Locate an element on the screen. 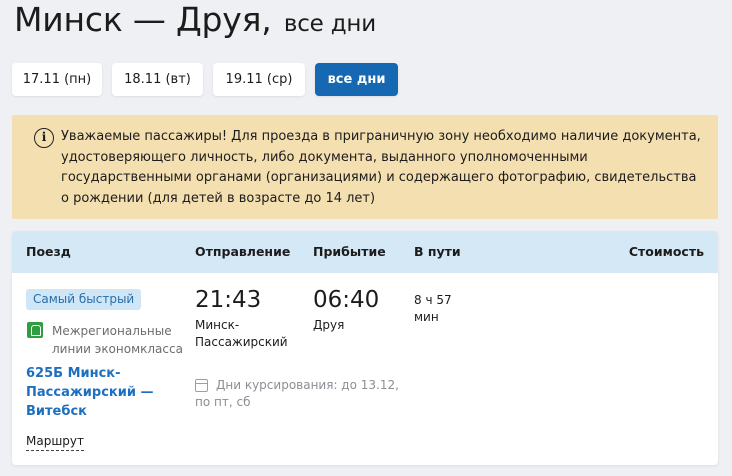  running-days: Дни курсирования: до 13.12, по пт, сб is located at coordinates (297, 393).